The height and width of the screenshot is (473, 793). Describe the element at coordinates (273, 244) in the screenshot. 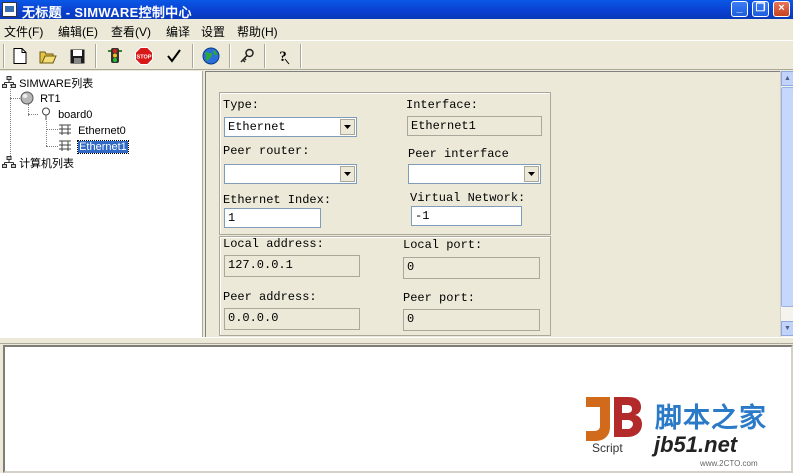

I see `local-address-label: Local address:` at that location.